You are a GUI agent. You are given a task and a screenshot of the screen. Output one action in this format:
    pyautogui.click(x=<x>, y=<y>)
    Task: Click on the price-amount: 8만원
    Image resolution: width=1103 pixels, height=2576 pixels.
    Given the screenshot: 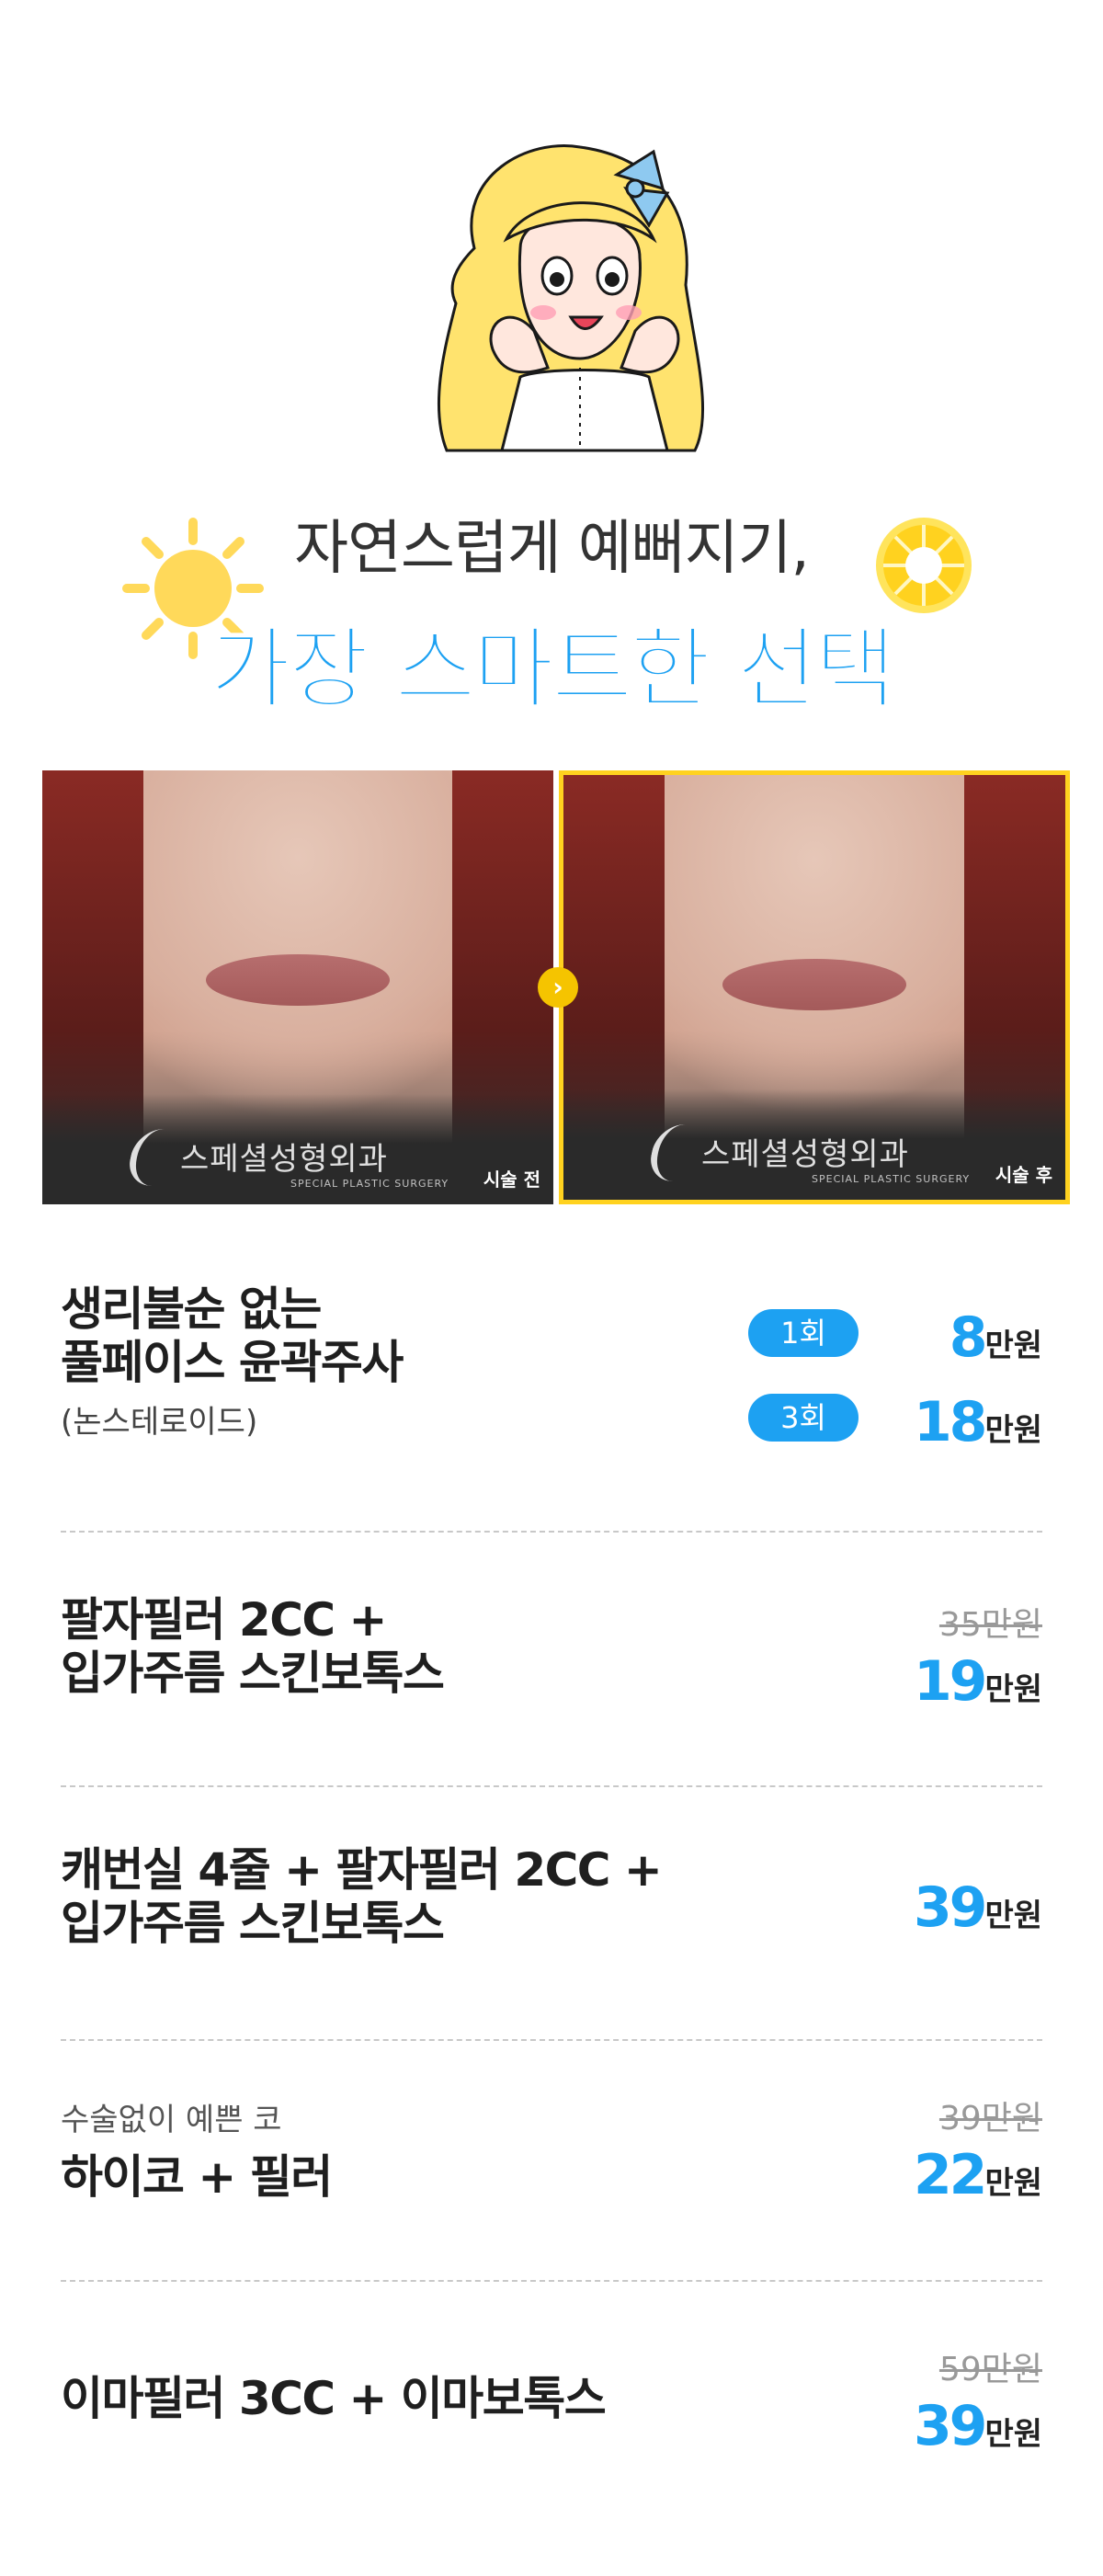 What is the action you would take?
    pyautogui.click(x=996, y=1337)
    